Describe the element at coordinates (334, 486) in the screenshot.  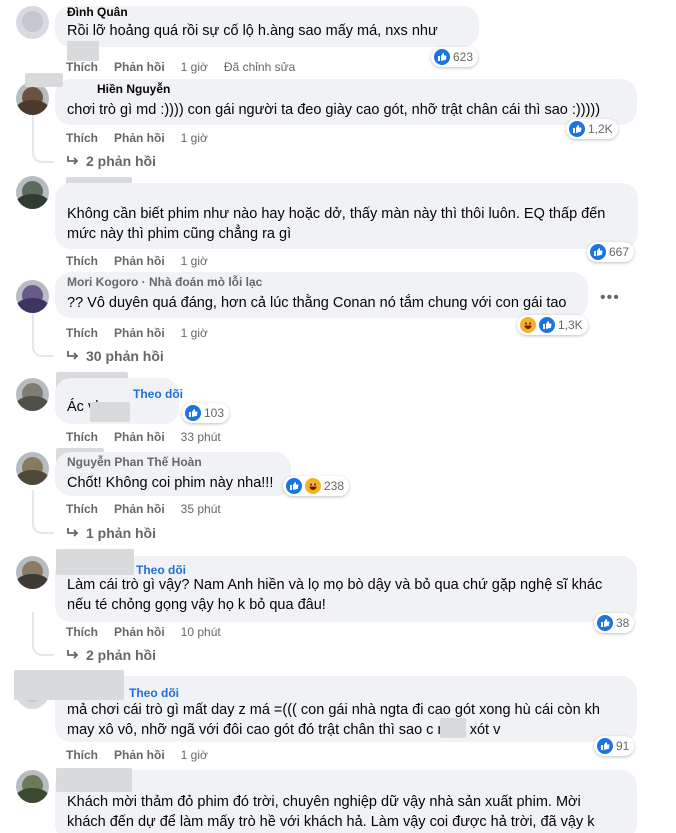
I see `reaction-count: 238` at that location.